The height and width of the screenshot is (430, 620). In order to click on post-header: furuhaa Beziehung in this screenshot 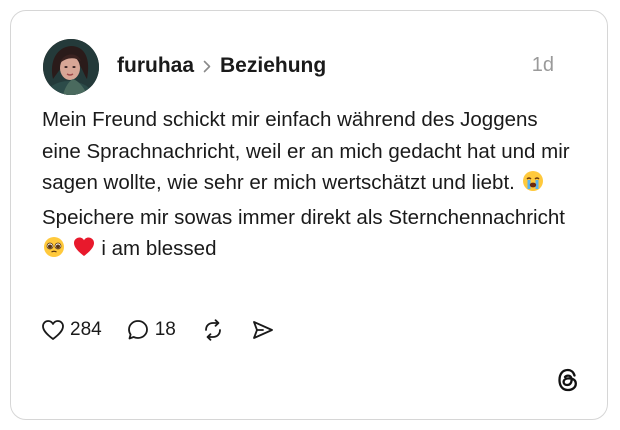, I will do `click(221, 66)`.